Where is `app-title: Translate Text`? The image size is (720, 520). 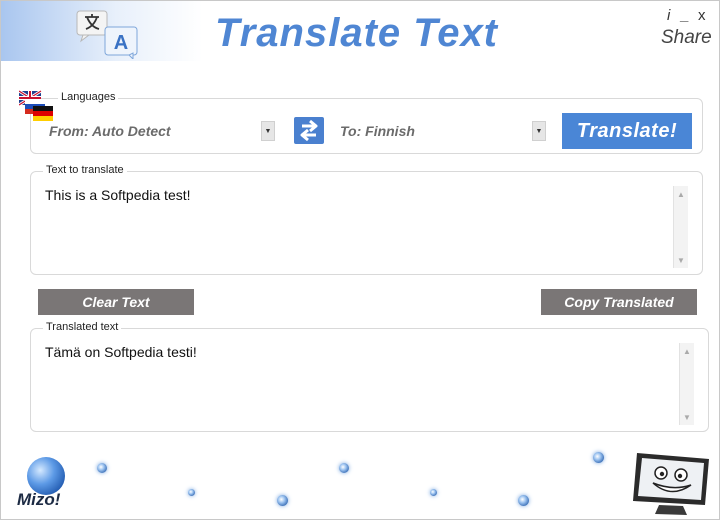
app-title: Translate Text is located at coordinates (357, 33).